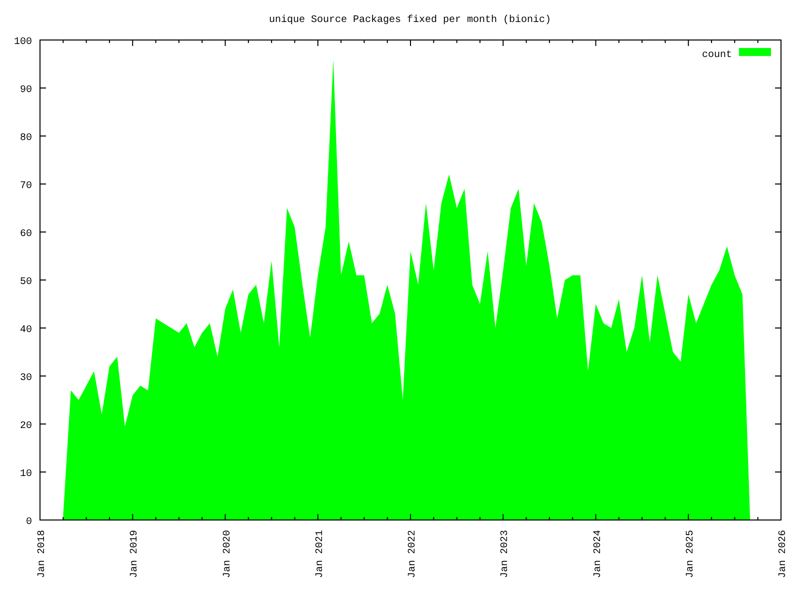 The width and height of the screenshot is (800, 600). Describe the element at coordinates (228, 554) in the screenshot. I see `x-tick-label: Jan 2020` at that location.